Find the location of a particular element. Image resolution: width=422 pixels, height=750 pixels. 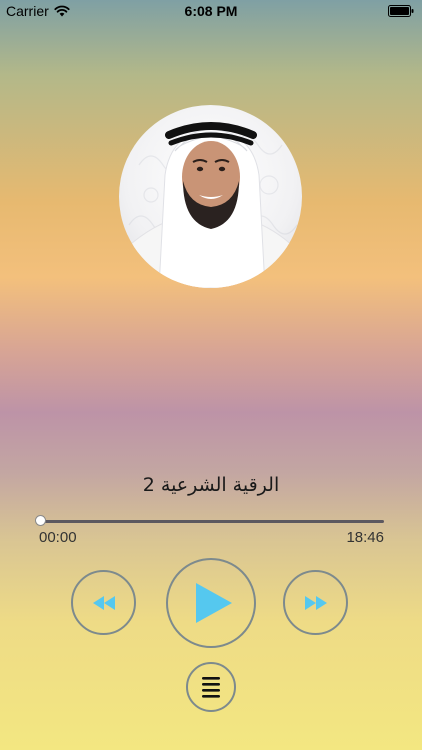

track-title: الرقية الشرعية 2 is located at coordinates (211, 485).